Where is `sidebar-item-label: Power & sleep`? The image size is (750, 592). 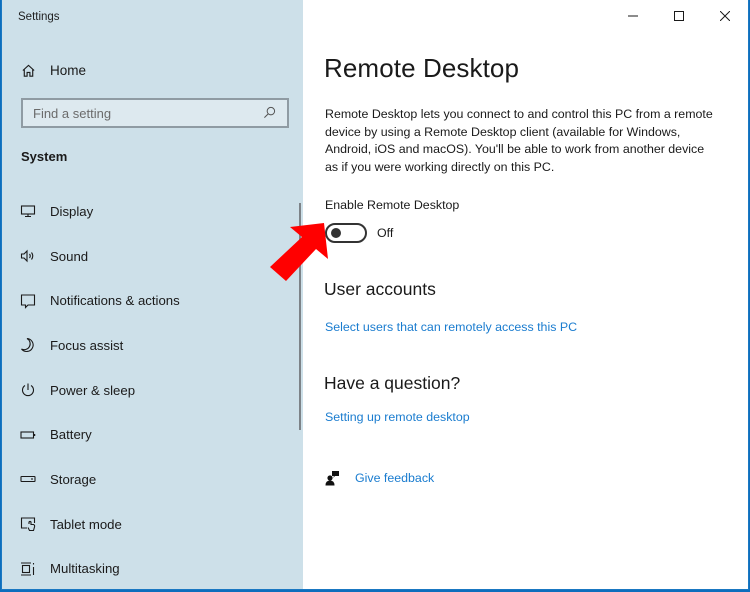
sidebar-item-label: Power & sleep is located at coordinates (93, 390).